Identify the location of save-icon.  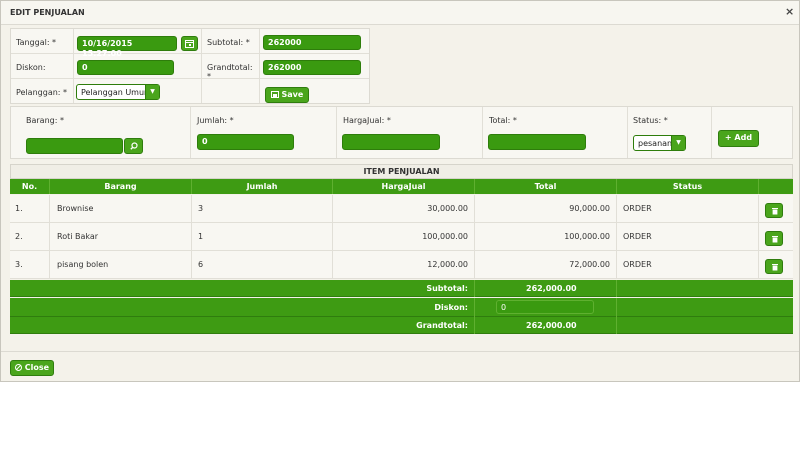
(274, 94).